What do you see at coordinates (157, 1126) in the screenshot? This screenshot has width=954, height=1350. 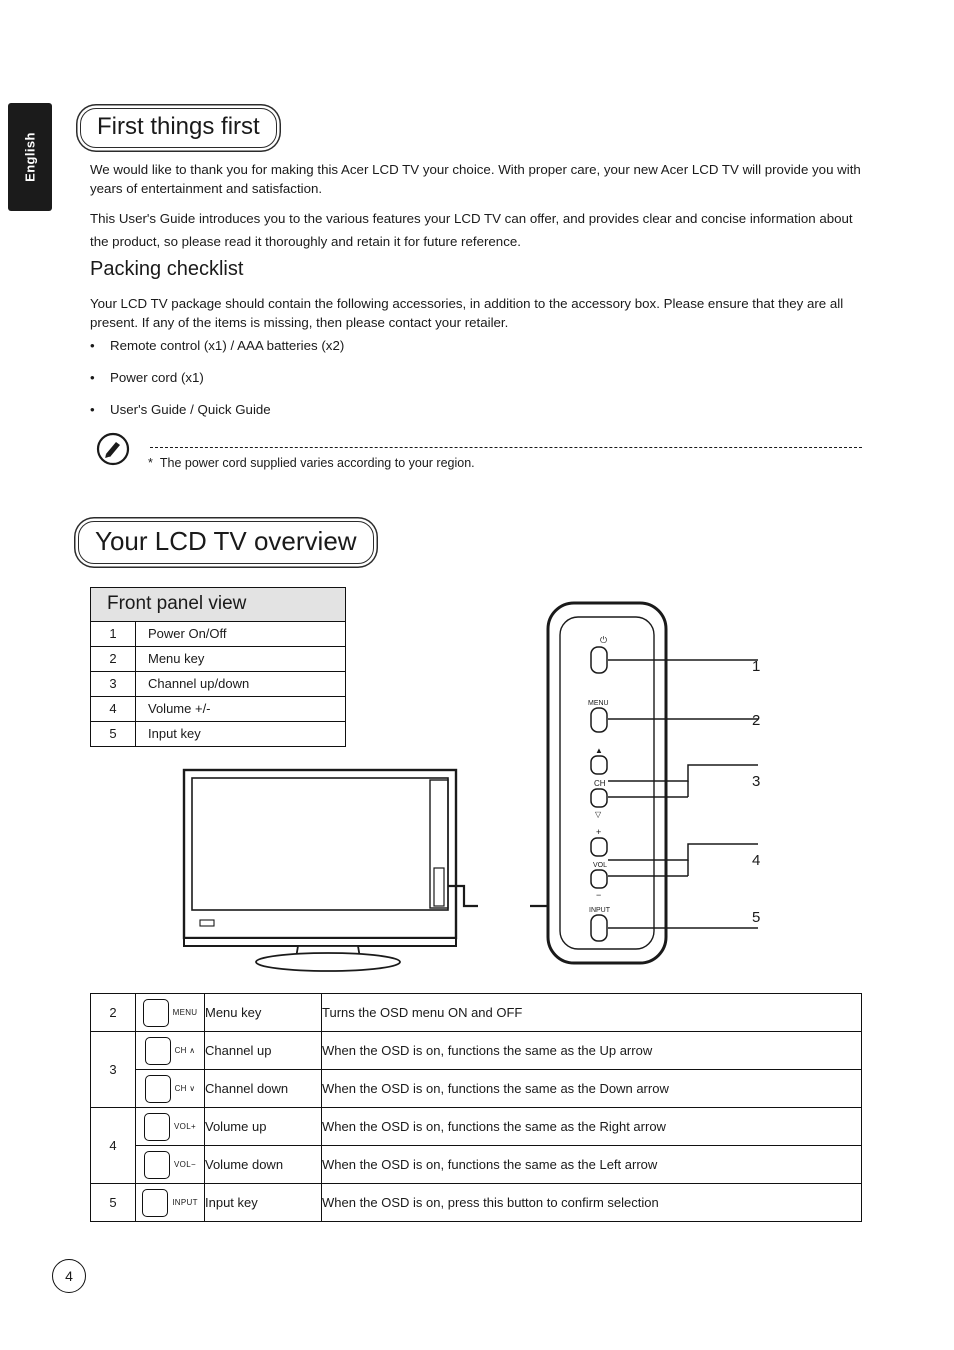 I see `volume-up-key-icon` at bounding box center [157, 1126].